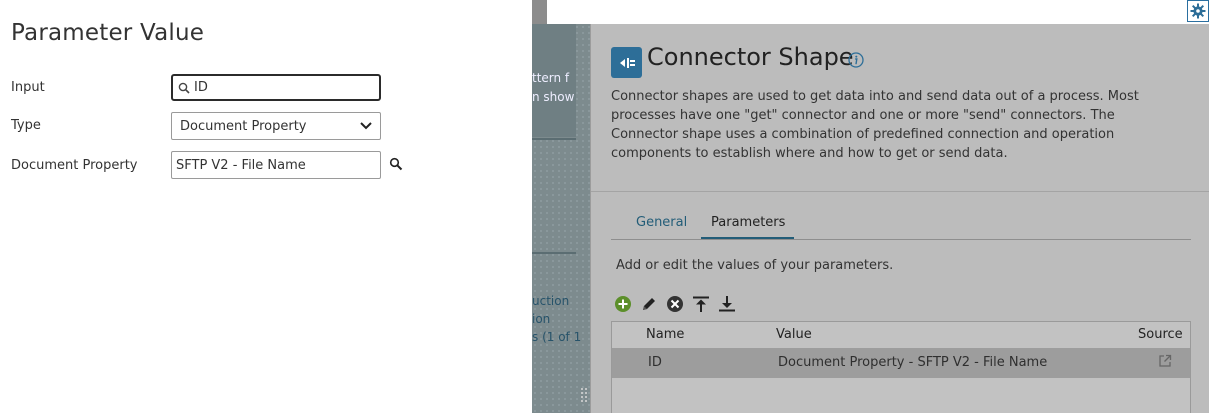 Image resolution: width=1209 pixels, height=413 pixels. What do you see at coordinates (626, 62) in the screenshot?
I see `connector-icon` at bounding box center [626, 62].